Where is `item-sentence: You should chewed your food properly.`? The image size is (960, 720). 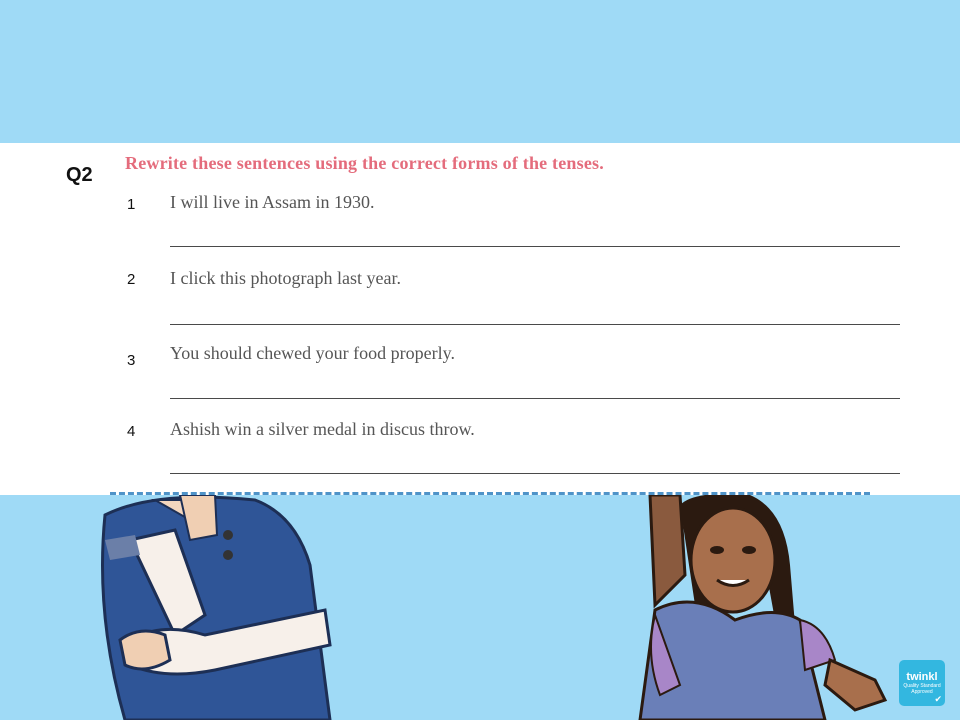
item-sentence: You should chewed your food properly. is located at coordinates (312, 353).